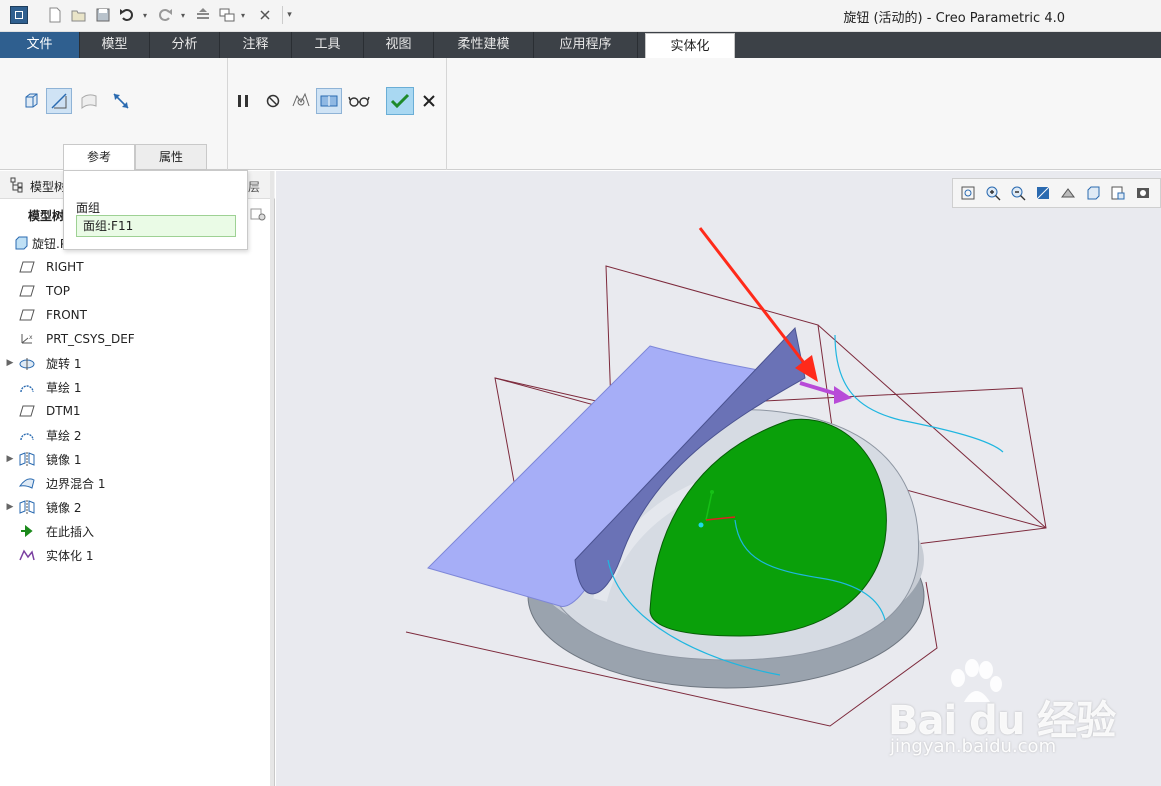  I want to click on regenerate-icon, so click(203, 15).